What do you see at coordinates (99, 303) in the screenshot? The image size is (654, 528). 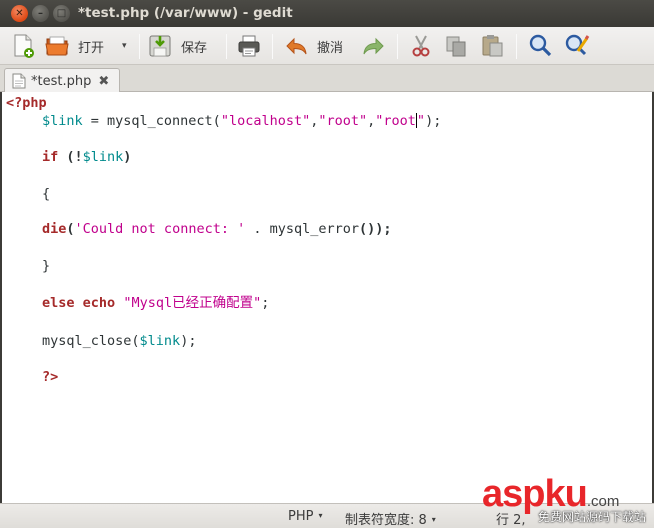 I see `keyword-token: echo` at bounding box center [99, 303].